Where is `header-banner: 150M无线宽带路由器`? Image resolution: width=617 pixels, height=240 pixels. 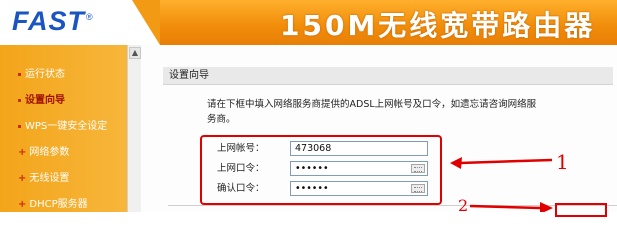 header-banner: 150M无线宽带路由器 is located at coordinates (374, 22).